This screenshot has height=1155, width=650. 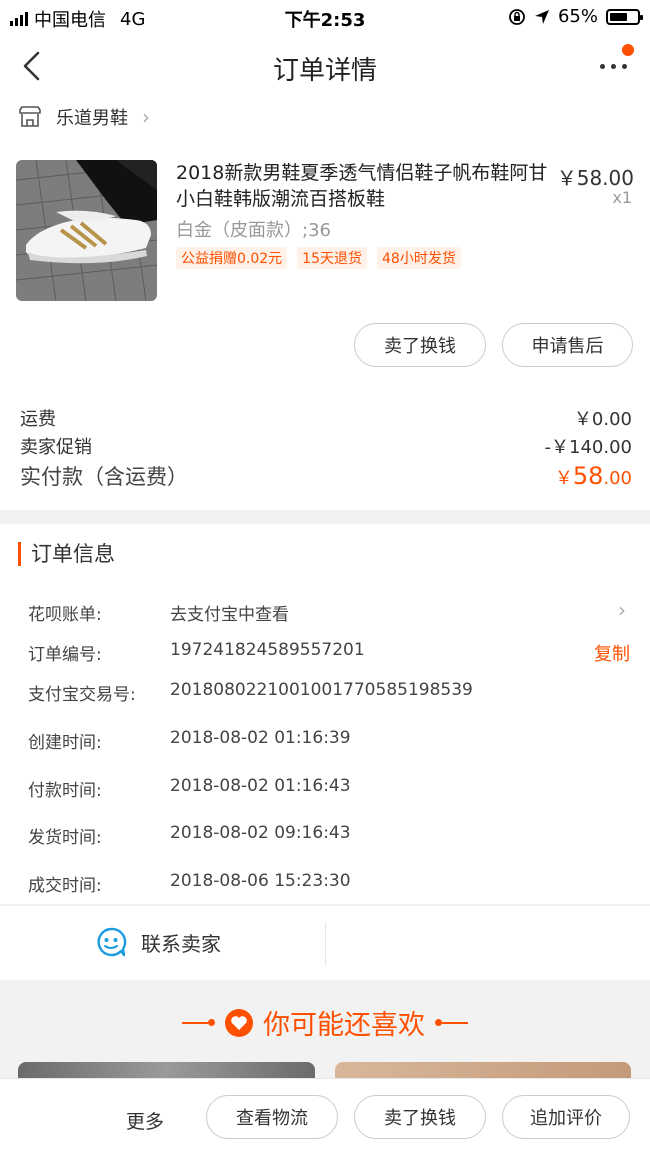 What do you see at coordinates (65, 615) in the screenshot?
I see `info-label: 花呗账单:` at bounding box center [65, 615].